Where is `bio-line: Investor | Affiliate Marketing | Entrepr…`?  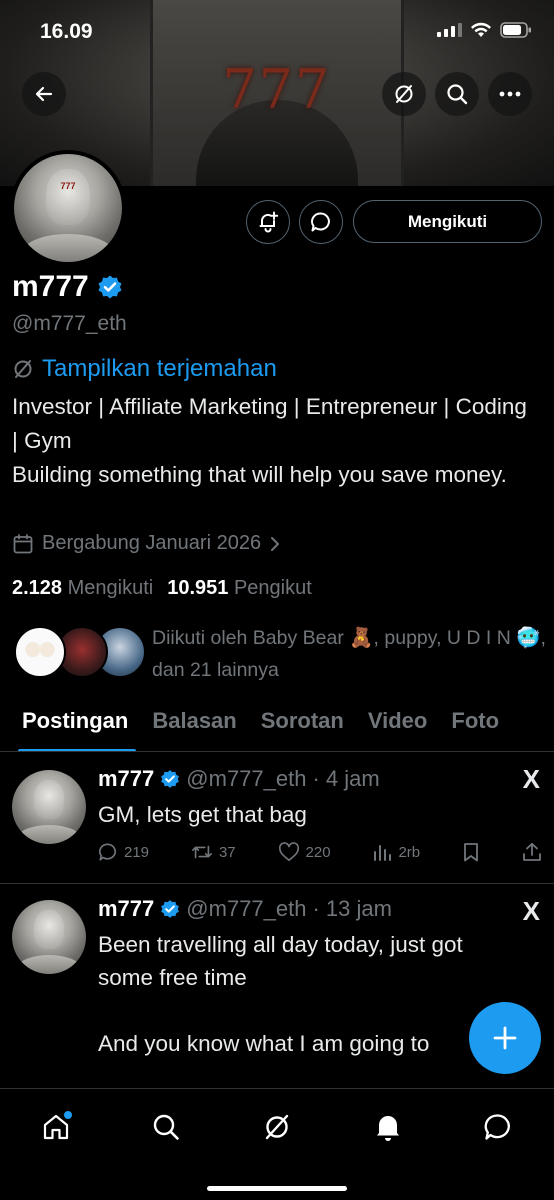
bio-line: Investor | Affiliate Marketing | Entrepr… is located at coordinates (269, 423).